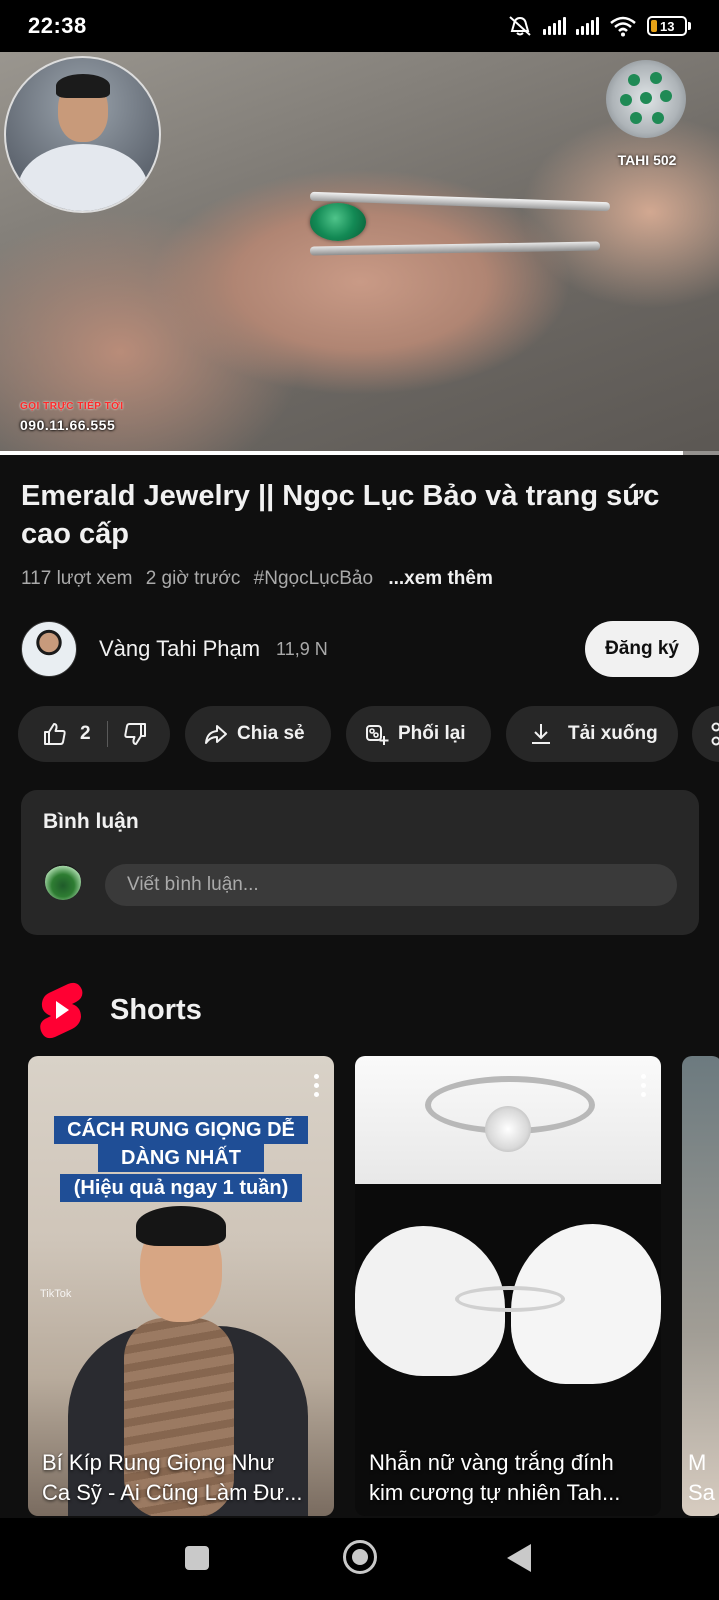 The width and height of the screenshot is (719, 1600). Describe the element at coordinates (49, 649) in the screenshot. I see `channel-avatar` at that location.